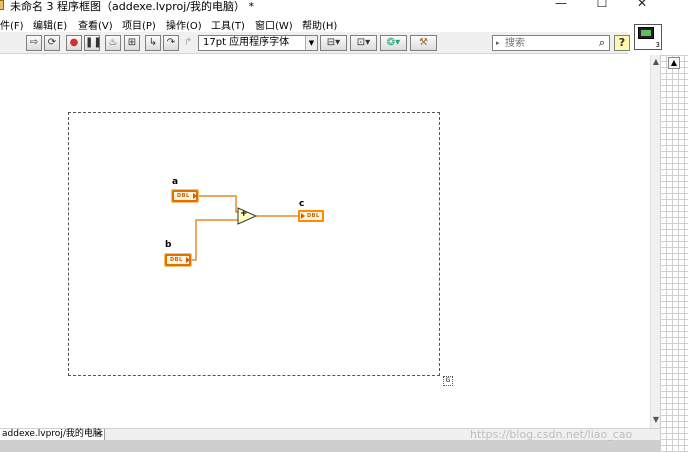 This screenshot has height=452, width=688. I want to click on vi-icon-number: 3, so click(657, 45).